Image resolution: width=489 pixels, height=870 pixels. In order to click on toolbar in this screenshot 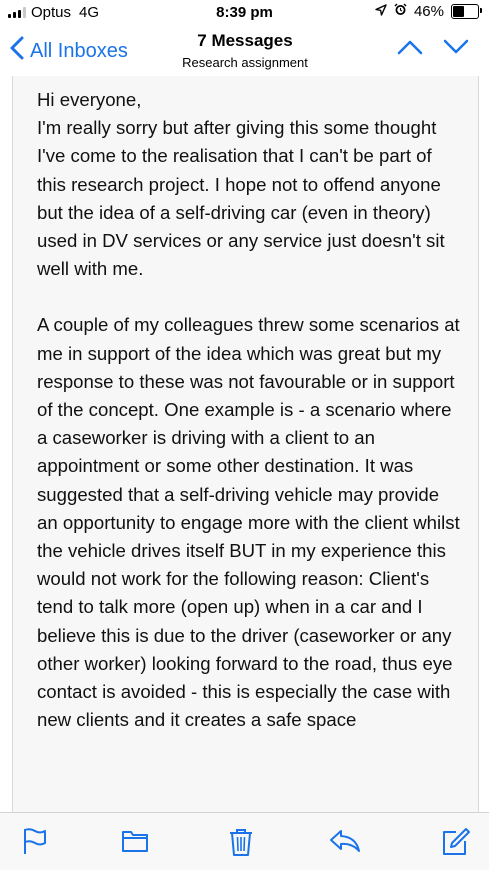, I will do `click(244, 841)`.